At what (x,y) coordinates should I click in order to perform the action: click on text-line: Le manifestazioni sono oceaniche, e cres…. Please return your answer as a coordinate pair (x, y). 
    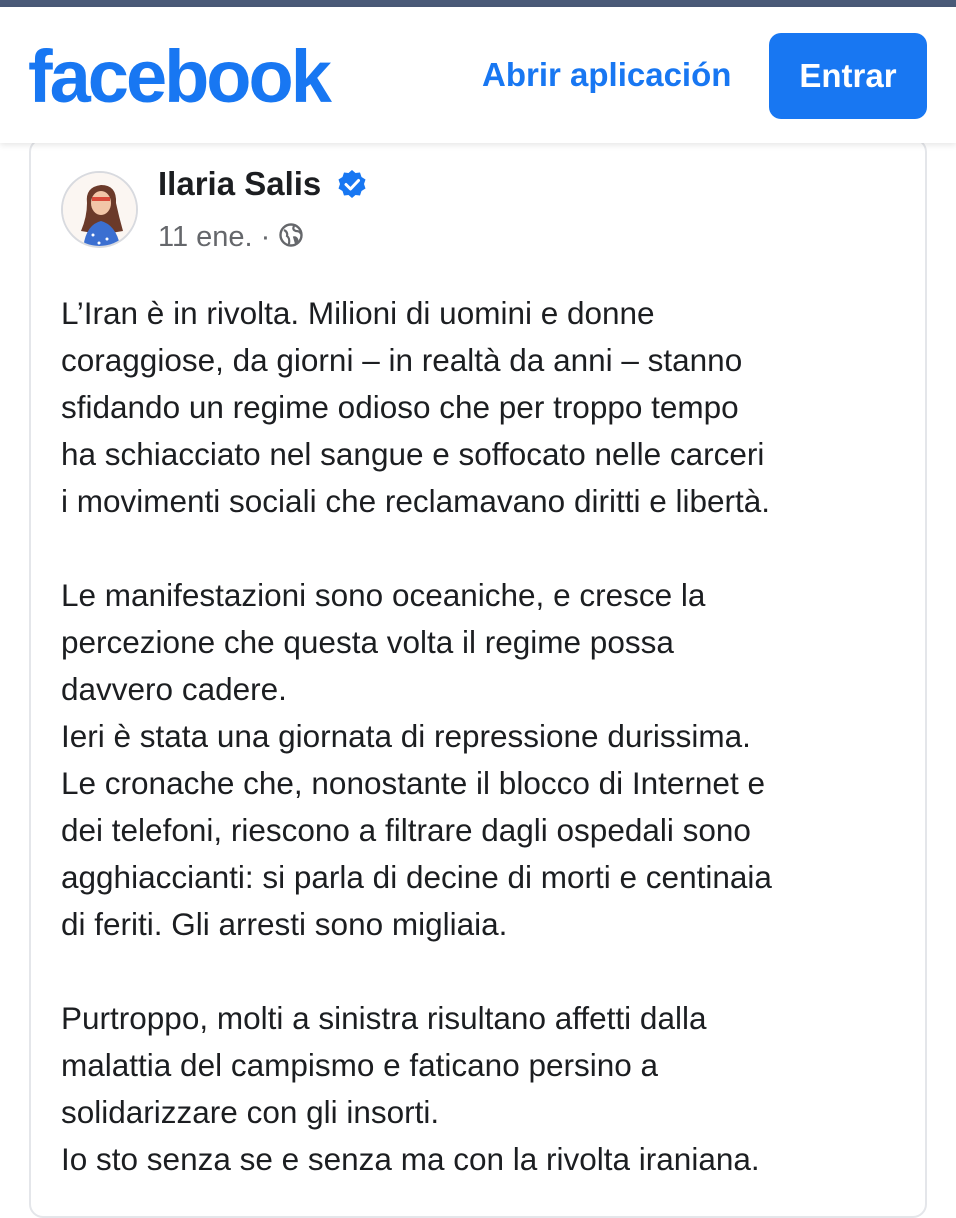
    Looking at the image, I should click on (383, 595).